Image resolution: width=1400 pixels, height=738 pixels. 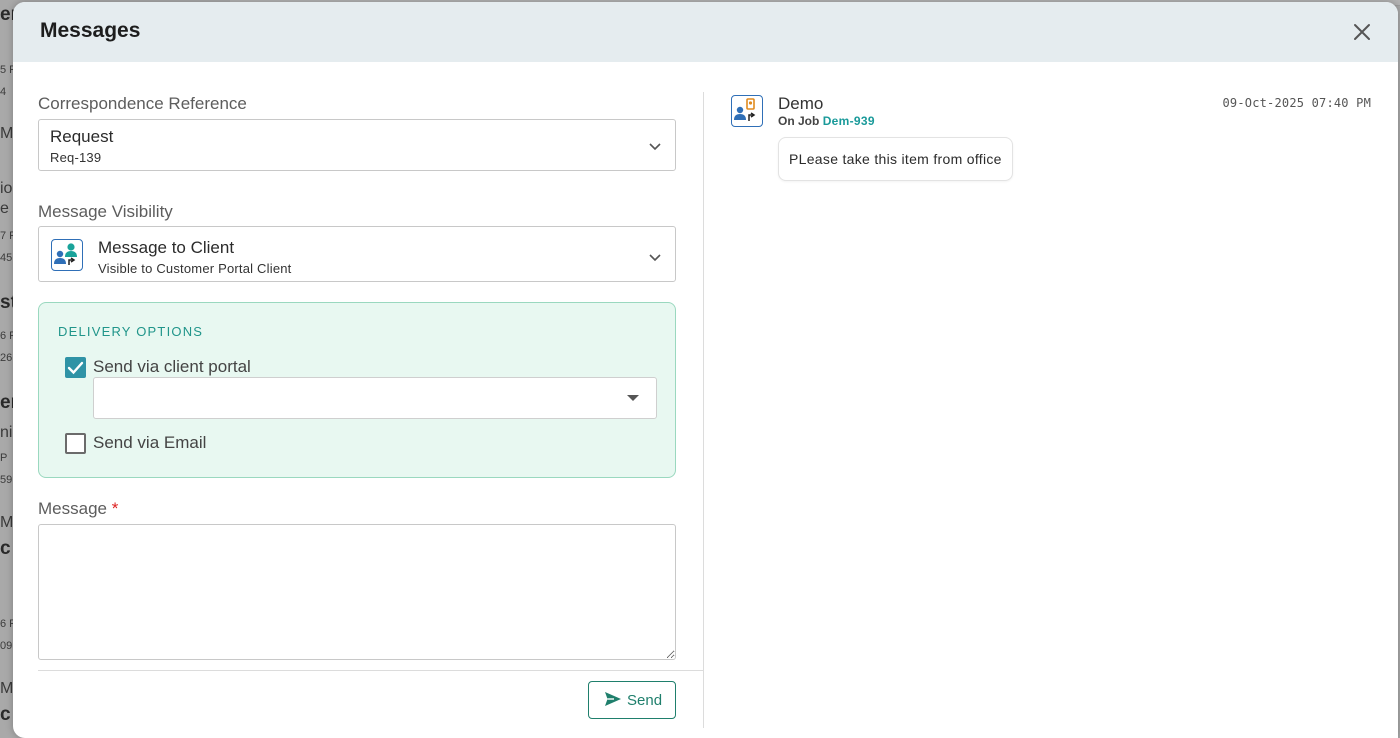 What do you see at coordinates (67, 255) in the screenshot?
I see `client-portal-icon` at bounding box center [67, 255].